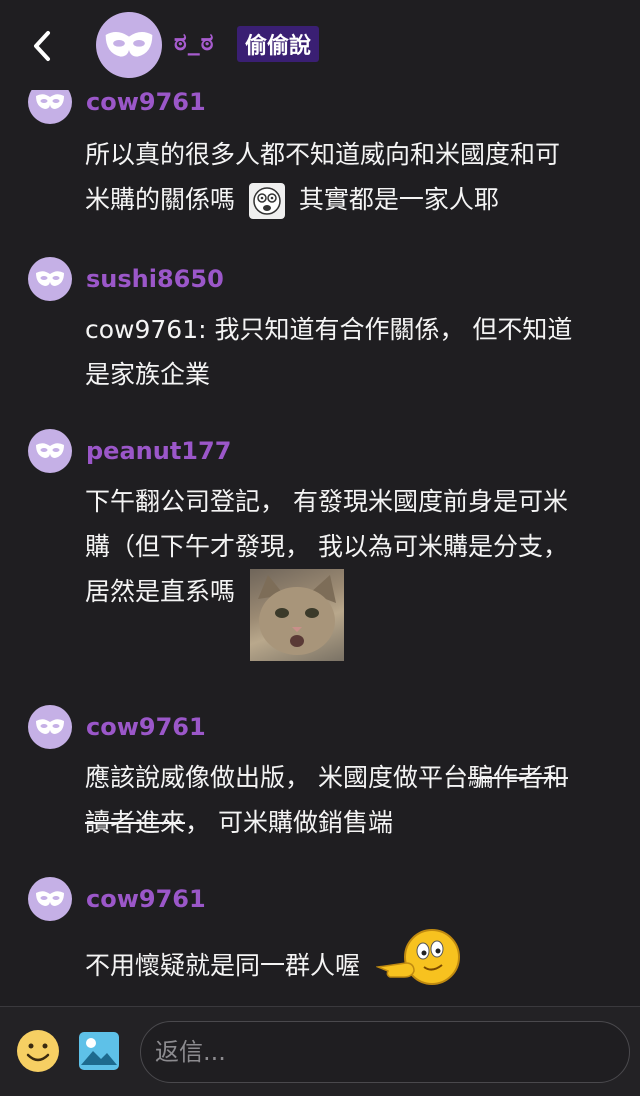 The height and width of the screenshot is (1096, 640). What do you see at coordinates (158, 451) in the screenshot?
I see `username: peanut177` at bounding box center [158, 451].